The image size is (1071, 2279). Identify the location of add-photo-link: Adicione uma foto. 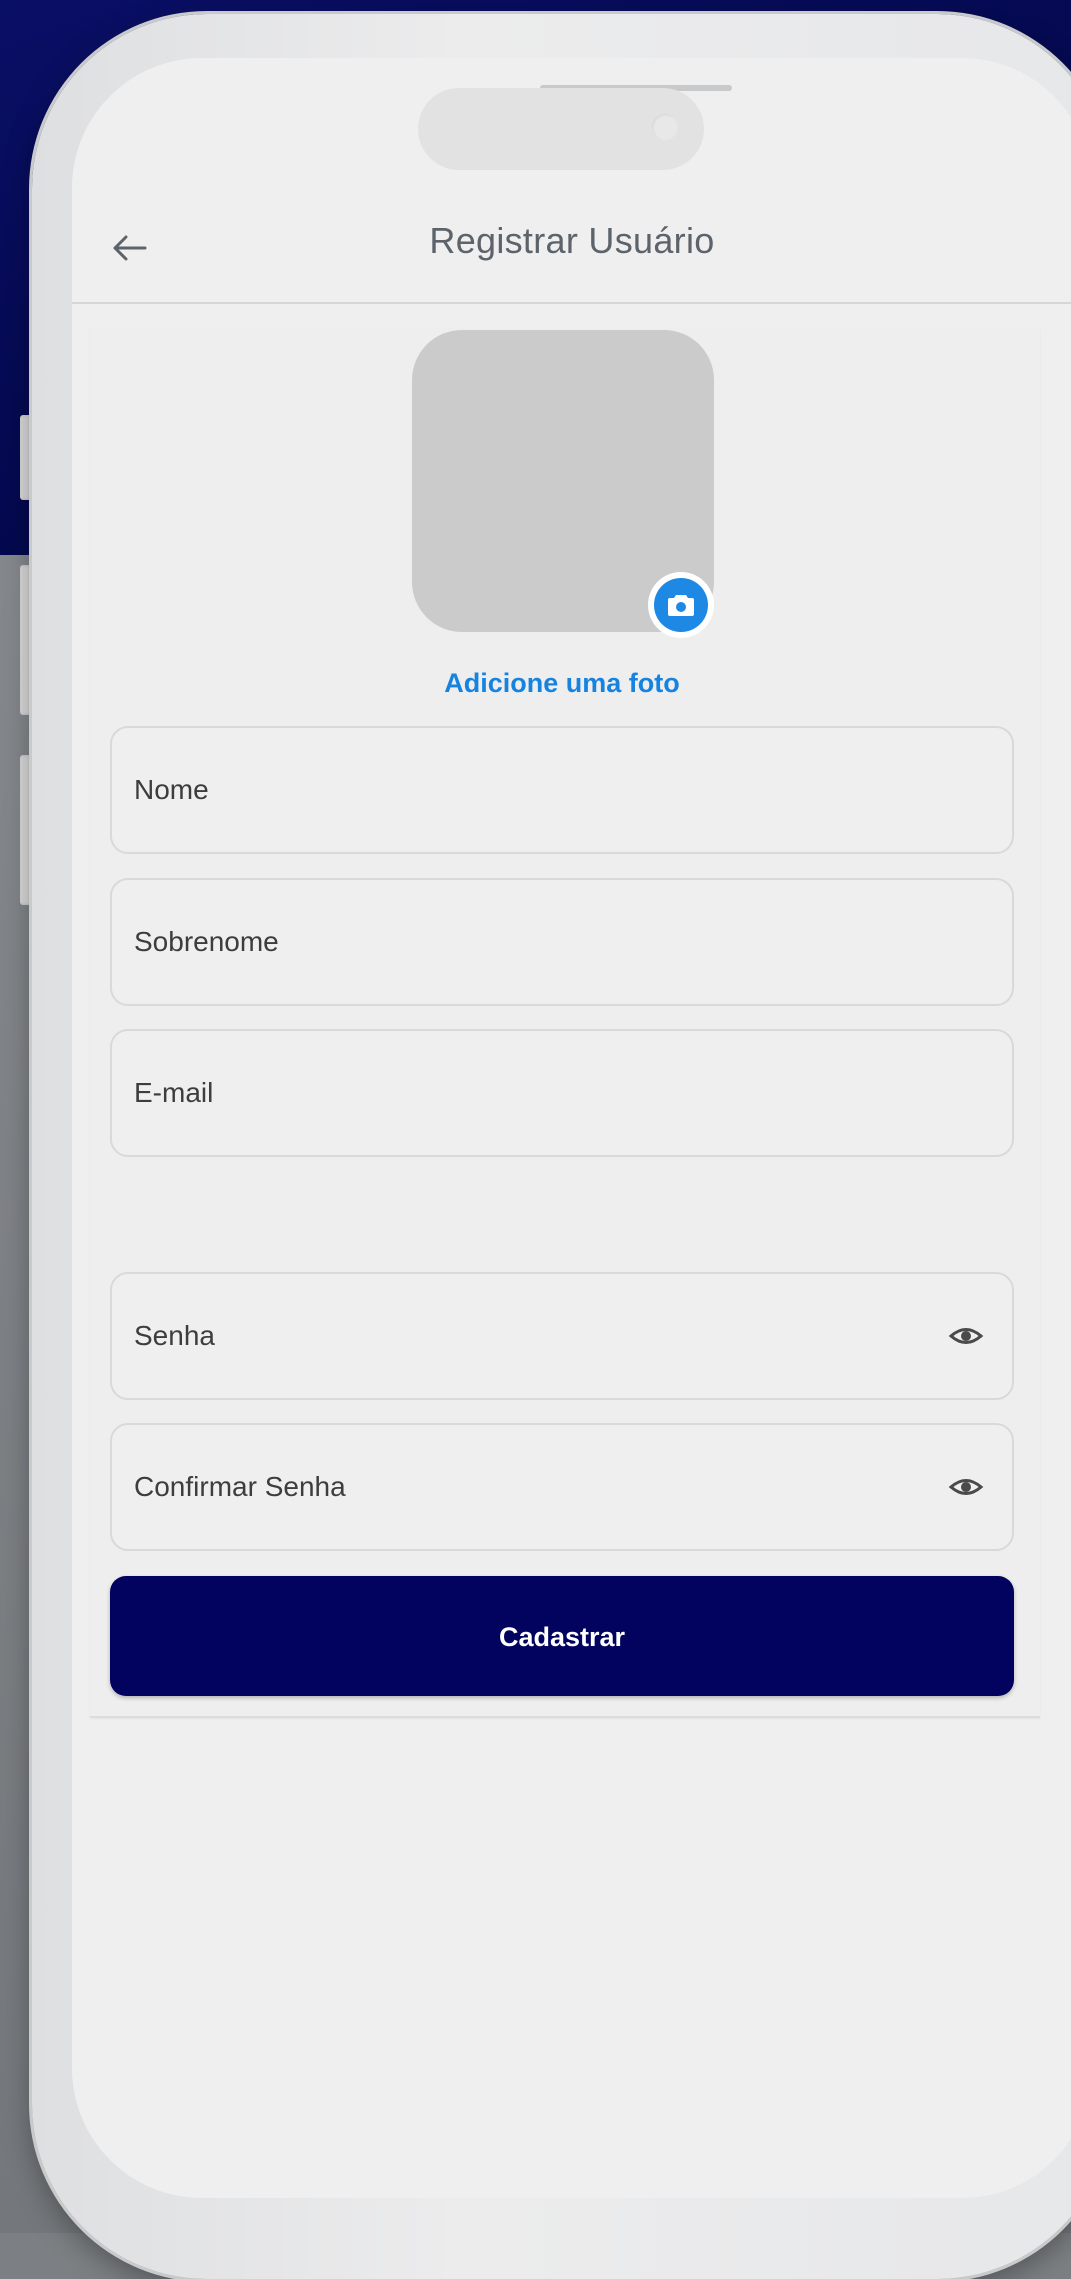
(562, 683).